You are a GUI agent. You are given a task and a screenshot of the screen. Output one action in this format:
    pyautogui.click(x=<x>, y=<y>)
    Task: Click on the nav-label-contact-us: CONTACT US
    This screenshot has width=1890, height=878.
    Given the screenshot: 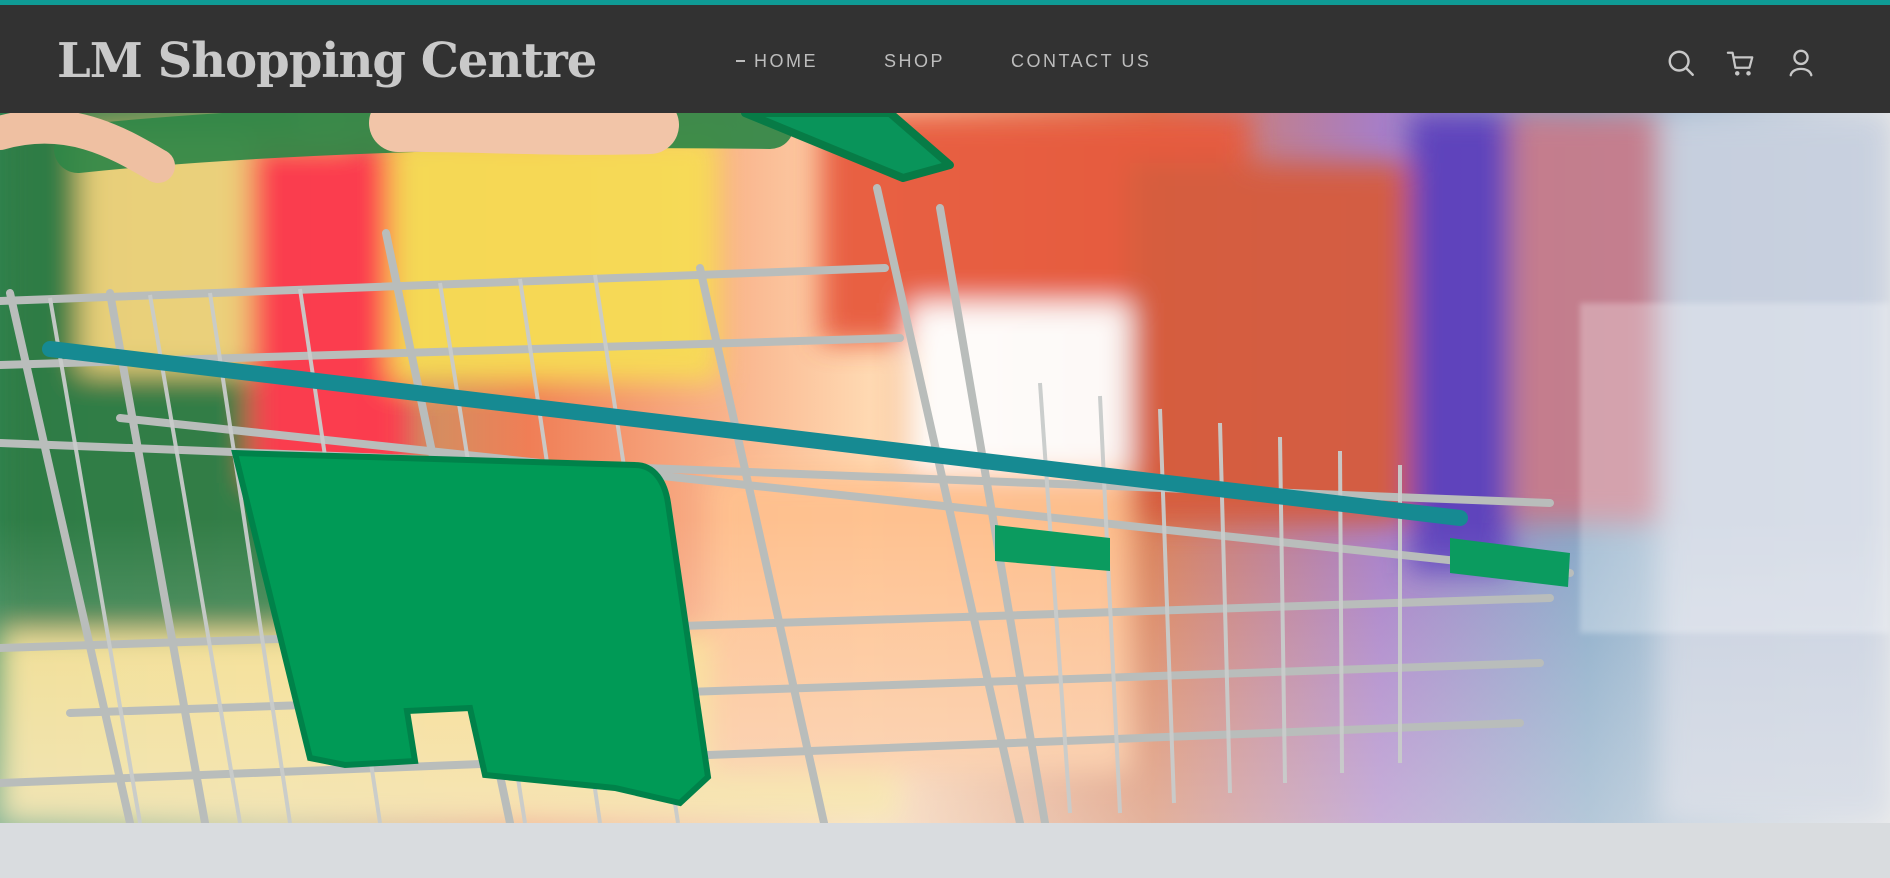 What is the action you would take?
    pyautogui.click(x=1081, y=61)
    